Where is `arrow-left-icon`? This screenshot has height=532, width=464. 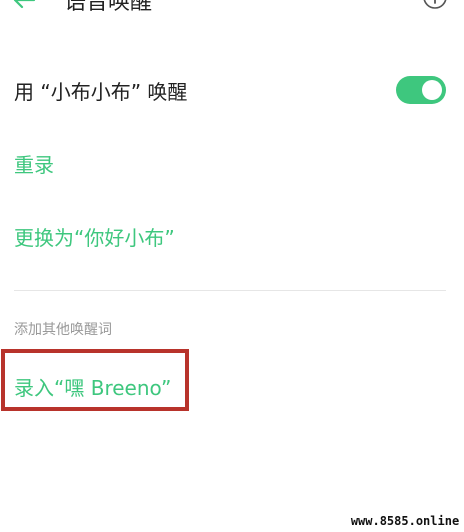 arrow-left-icon is located at coordinates (24, 6).